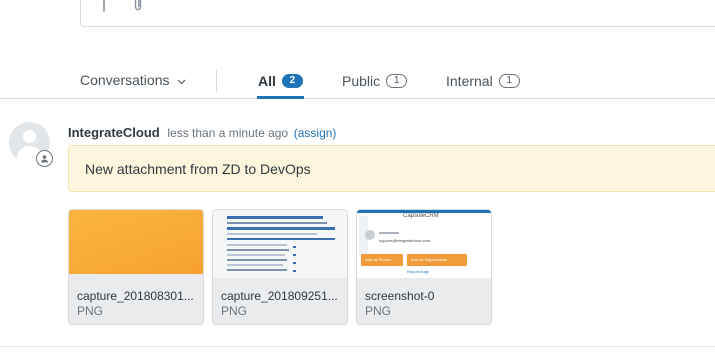 This screenshot has height=362, width=715. I want to click on tab-public-label: Public, so click(361, 81).